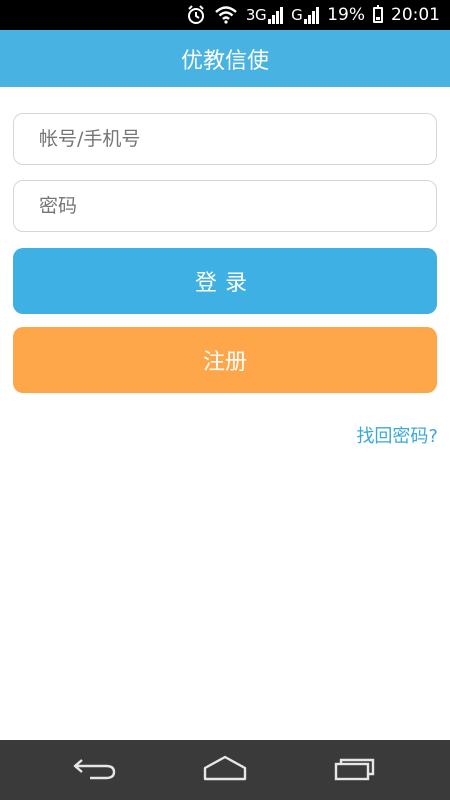 This screenshot has width=450, height=800. I want to click on network-g: G, so click(305, 15).